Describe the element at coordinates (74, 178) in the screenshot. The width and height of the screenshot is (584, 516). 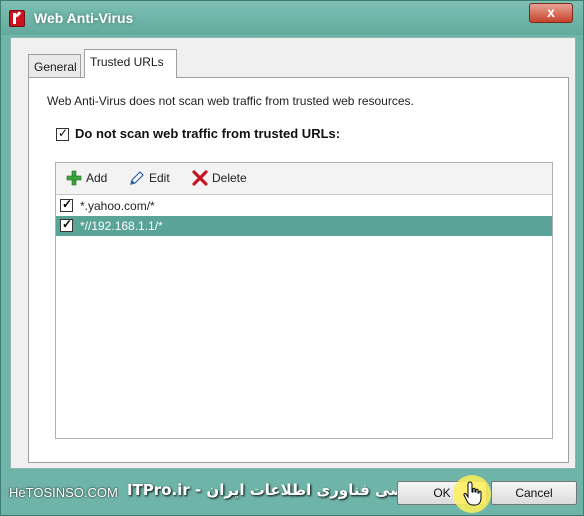
I see `plus-icon` at that location.